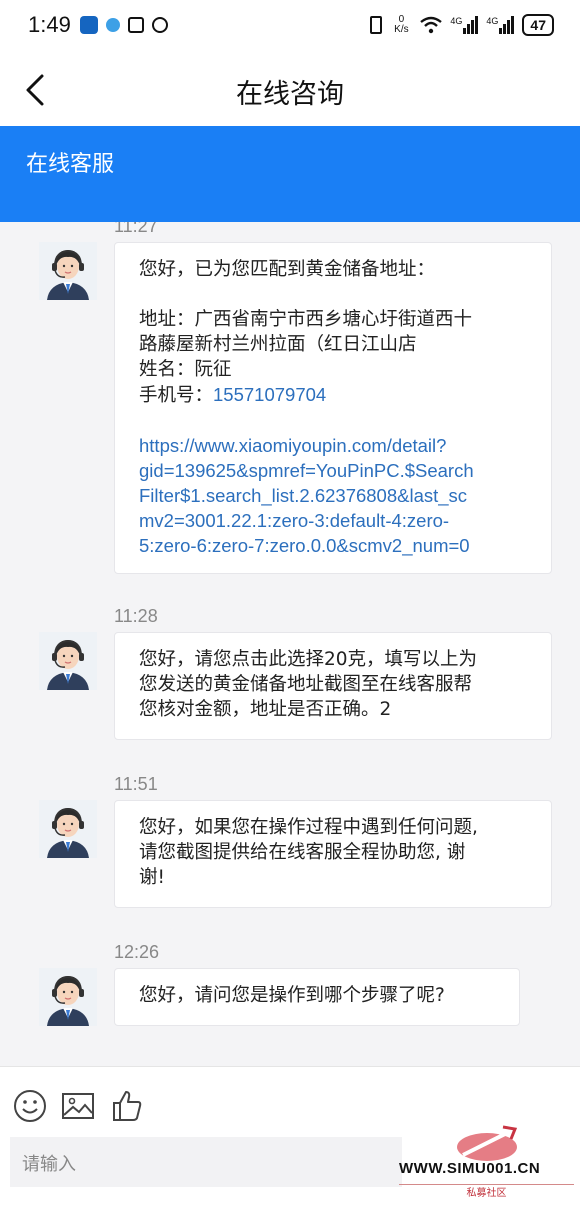  Describe the element at coordinates (49, 1164) in the screenshot. I see `message-input-placeholder: 请输入` at that location.